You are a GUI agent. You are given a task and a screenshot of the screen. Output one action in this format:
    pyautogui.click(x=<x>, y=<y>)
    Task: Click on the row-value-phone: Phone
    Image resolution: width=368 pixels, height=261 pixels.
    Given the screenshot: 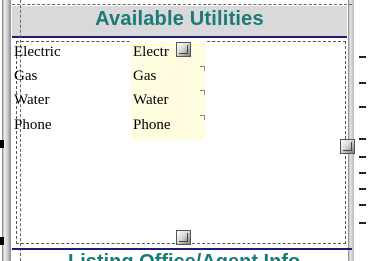 What is the action you would take?
    pyautogui.click(x=152, y=125)
    